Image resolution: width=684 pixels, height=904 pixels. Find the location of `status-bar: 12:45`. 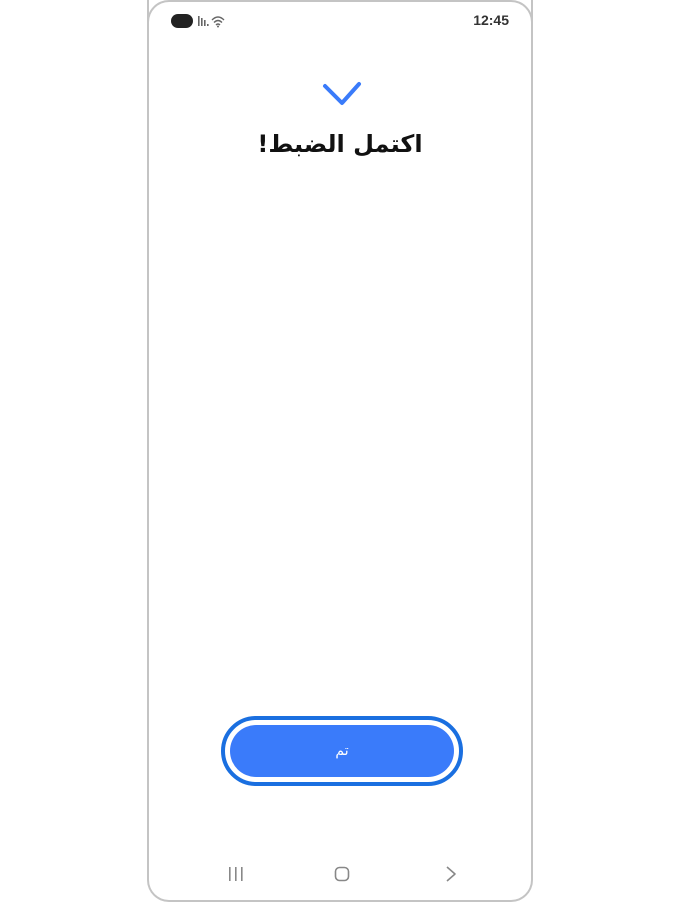

status-bar: 12:45 is located at coordinates (340, 22).